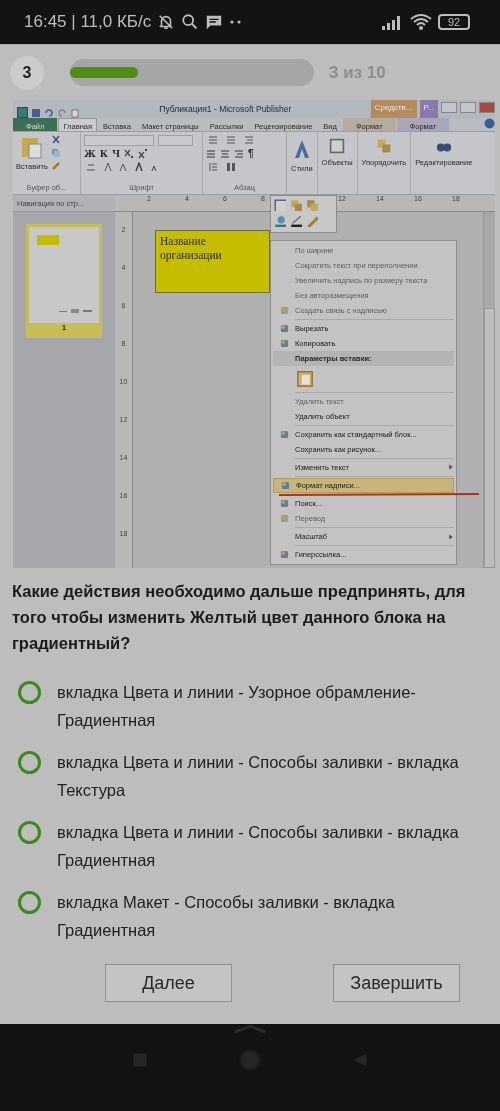 This screenshot has width=500, height=1111. I want to click on objects-icon, so click(337, 146).